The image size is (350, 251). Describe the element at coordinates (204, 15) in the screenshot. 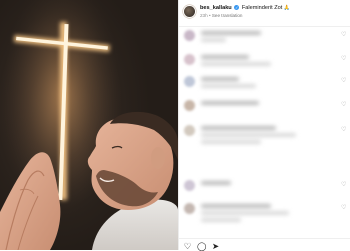

I see `timestamp: 23h` at that location.